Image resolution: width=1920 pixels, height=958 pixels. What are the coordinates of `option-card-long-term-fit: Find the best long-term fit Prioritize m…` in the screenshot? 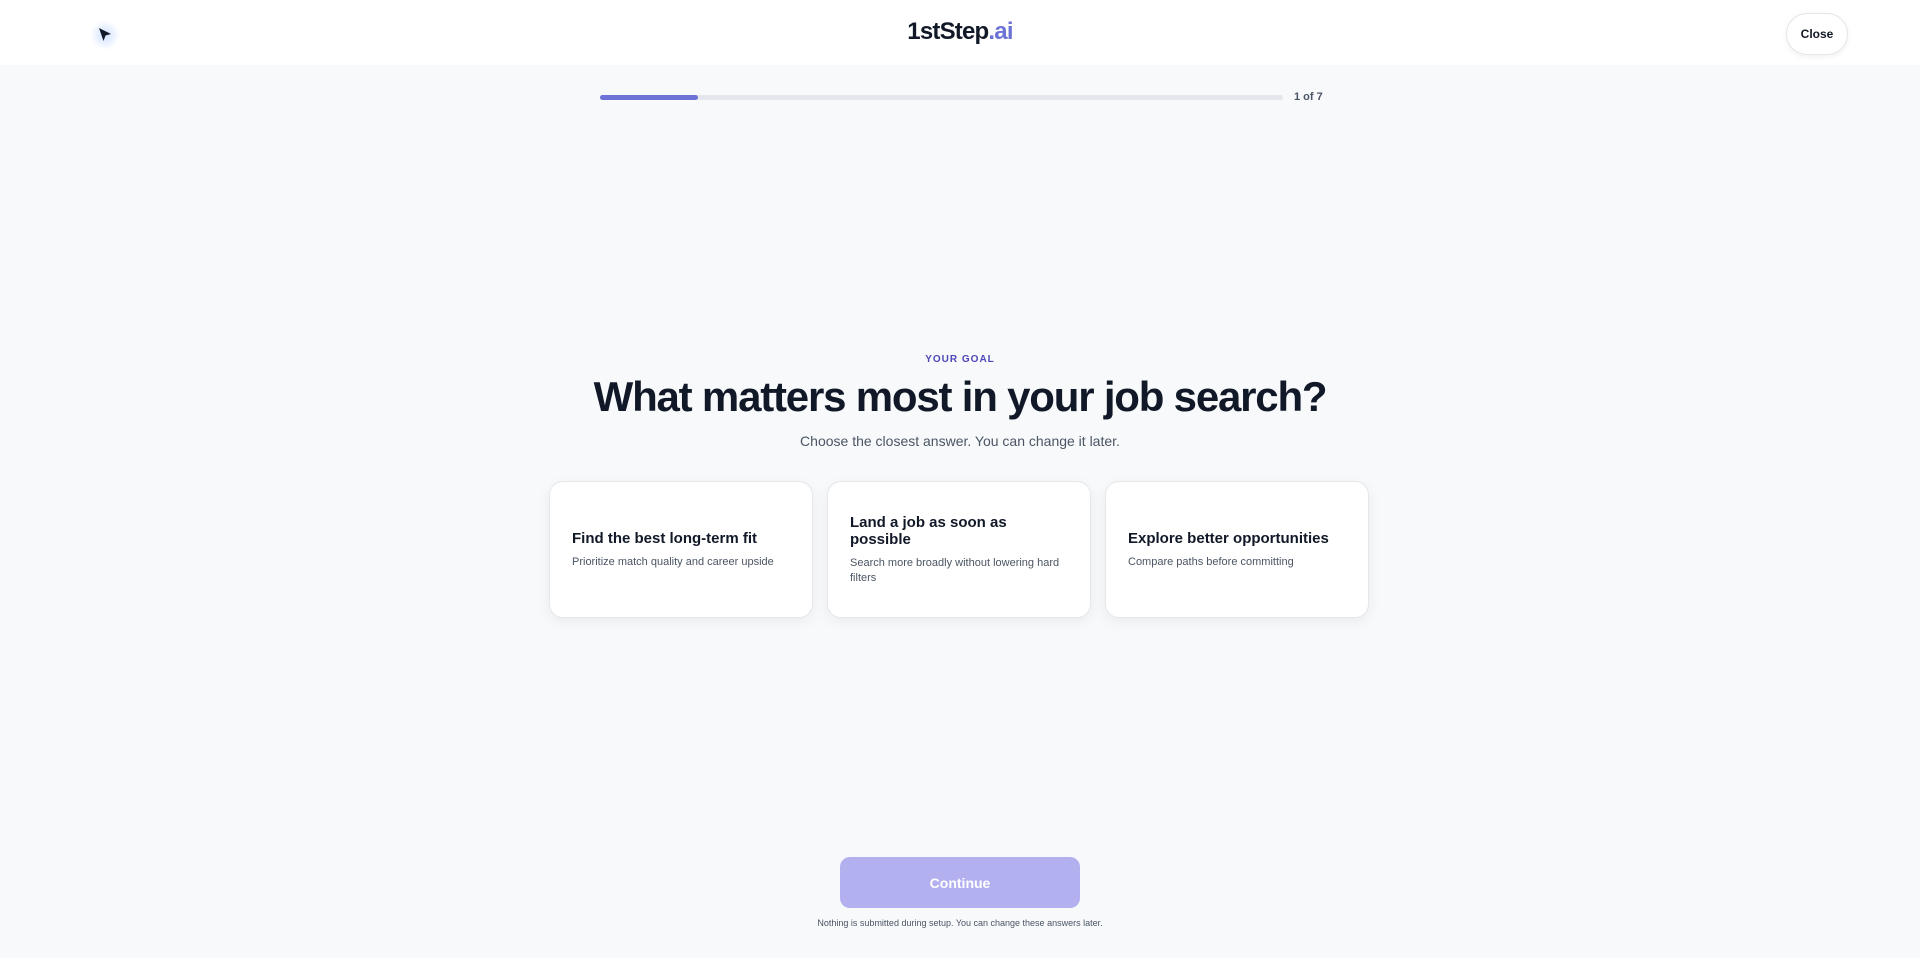 It's located at (681, 549).